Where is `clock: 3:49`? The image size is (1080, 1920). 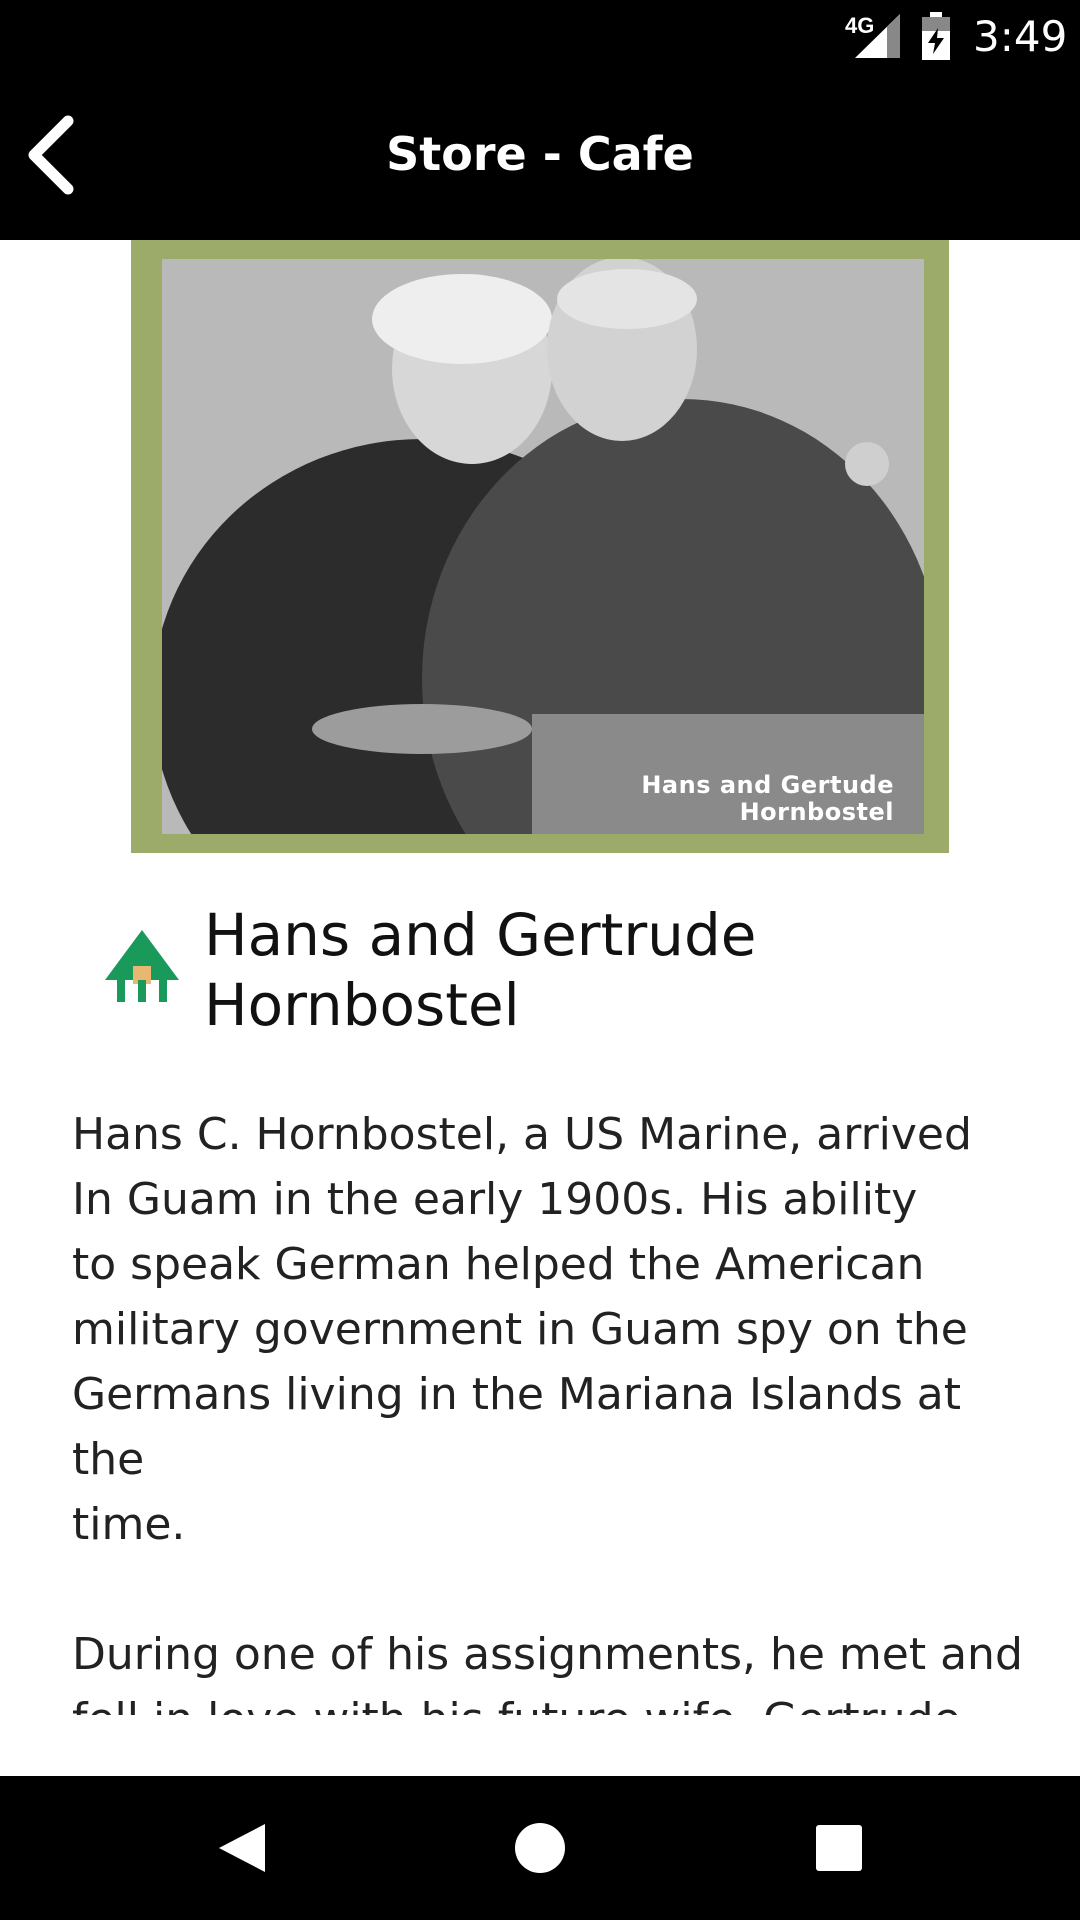
clock: 3:49 is located at coordinates (1020, 36).